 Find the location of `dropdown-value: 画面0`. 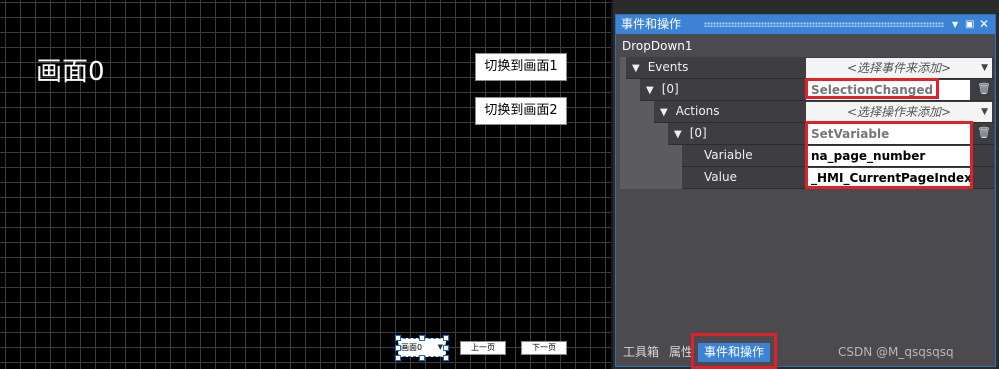

dropdown-value: 画面0 is located at coordinates (412, 347).